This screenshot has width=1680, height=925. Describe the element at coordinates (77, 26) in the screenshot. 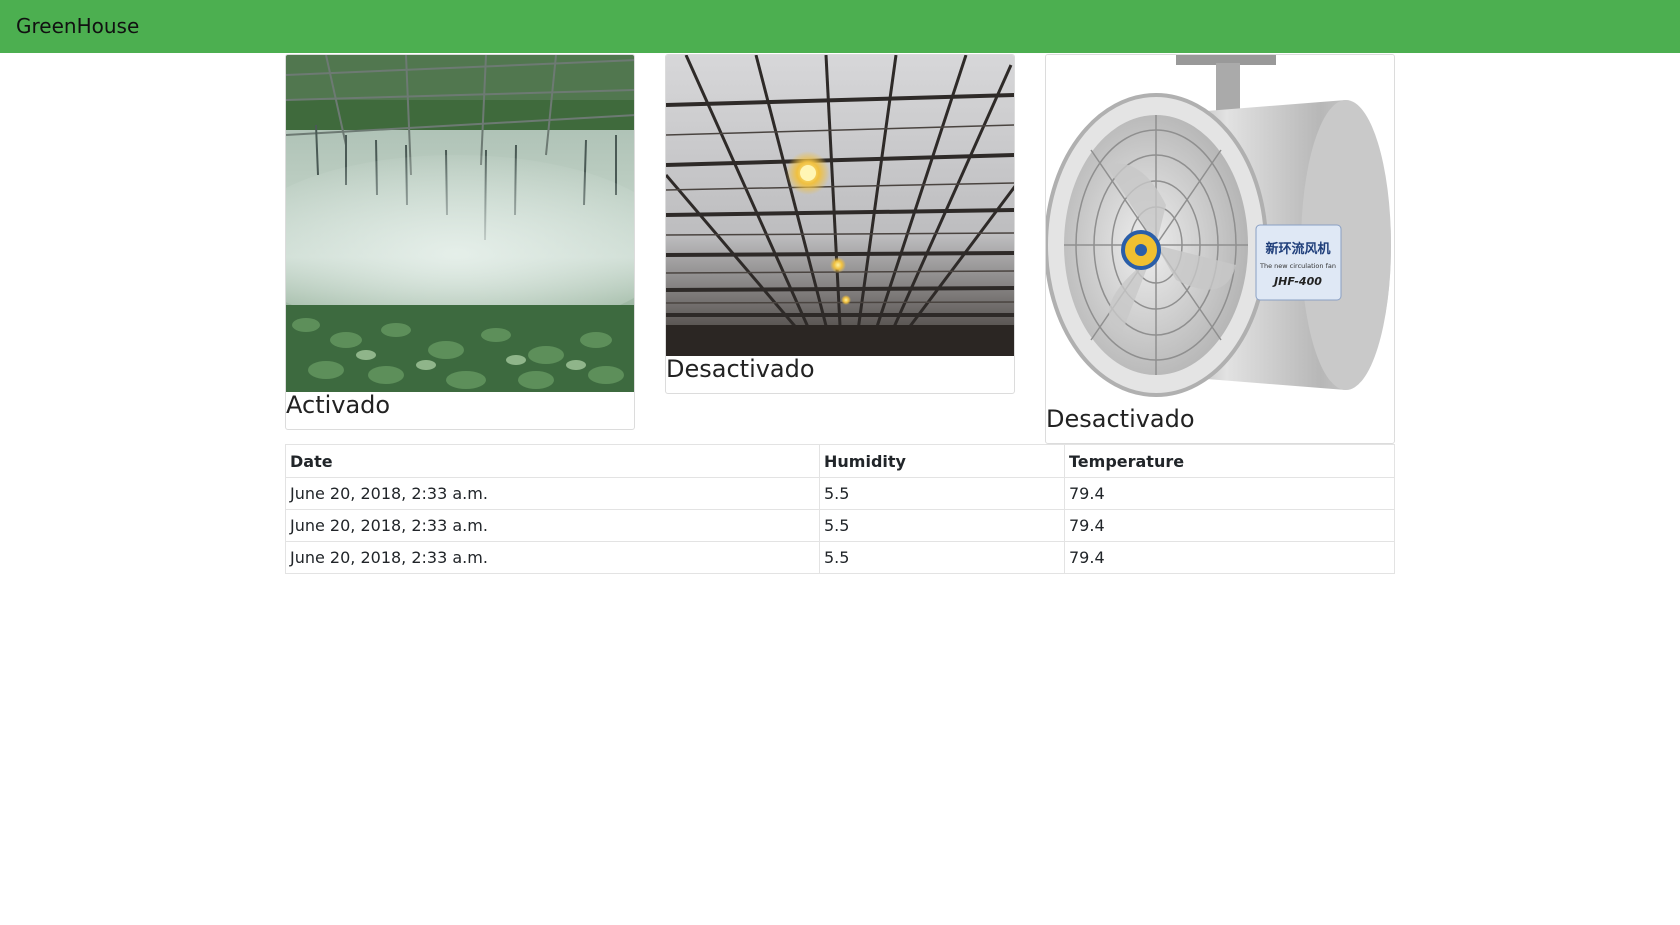

I see `brand-link: GreenHouse` at that location.